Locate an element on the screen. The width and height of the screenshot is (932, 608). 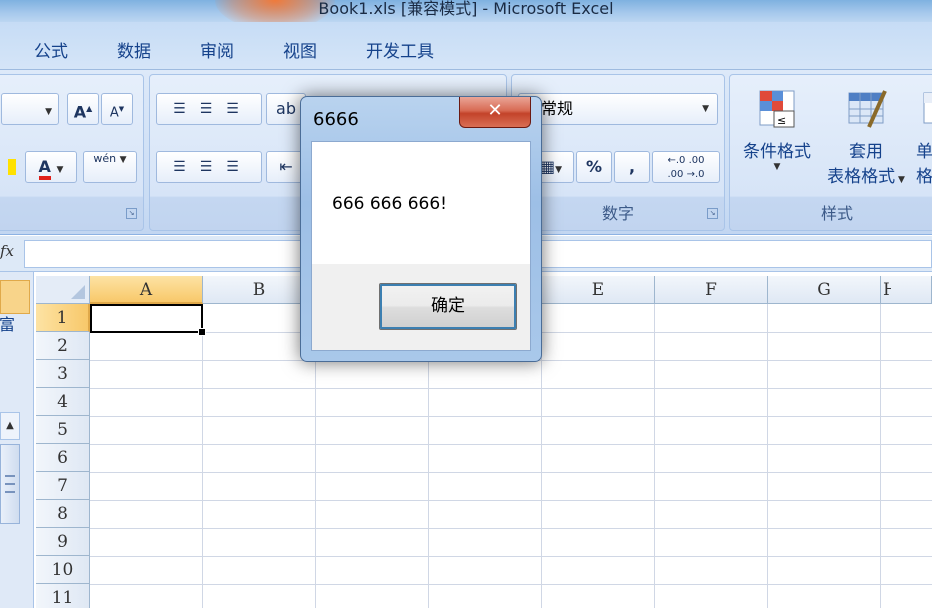
conditional-format-button: ≤ 条件格式 ▼ is located at coordinates (777, 139).